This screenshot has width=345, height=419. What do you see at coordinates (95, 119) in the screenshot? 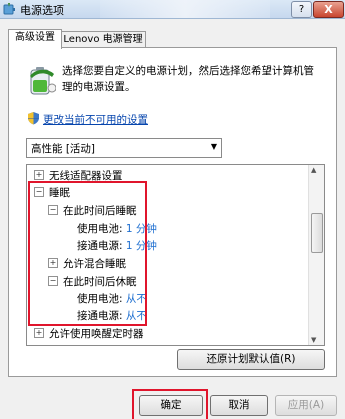
I see `change-unavailable-settings-link: 更改当前不可用的设置` at bounding box center [95, 119].